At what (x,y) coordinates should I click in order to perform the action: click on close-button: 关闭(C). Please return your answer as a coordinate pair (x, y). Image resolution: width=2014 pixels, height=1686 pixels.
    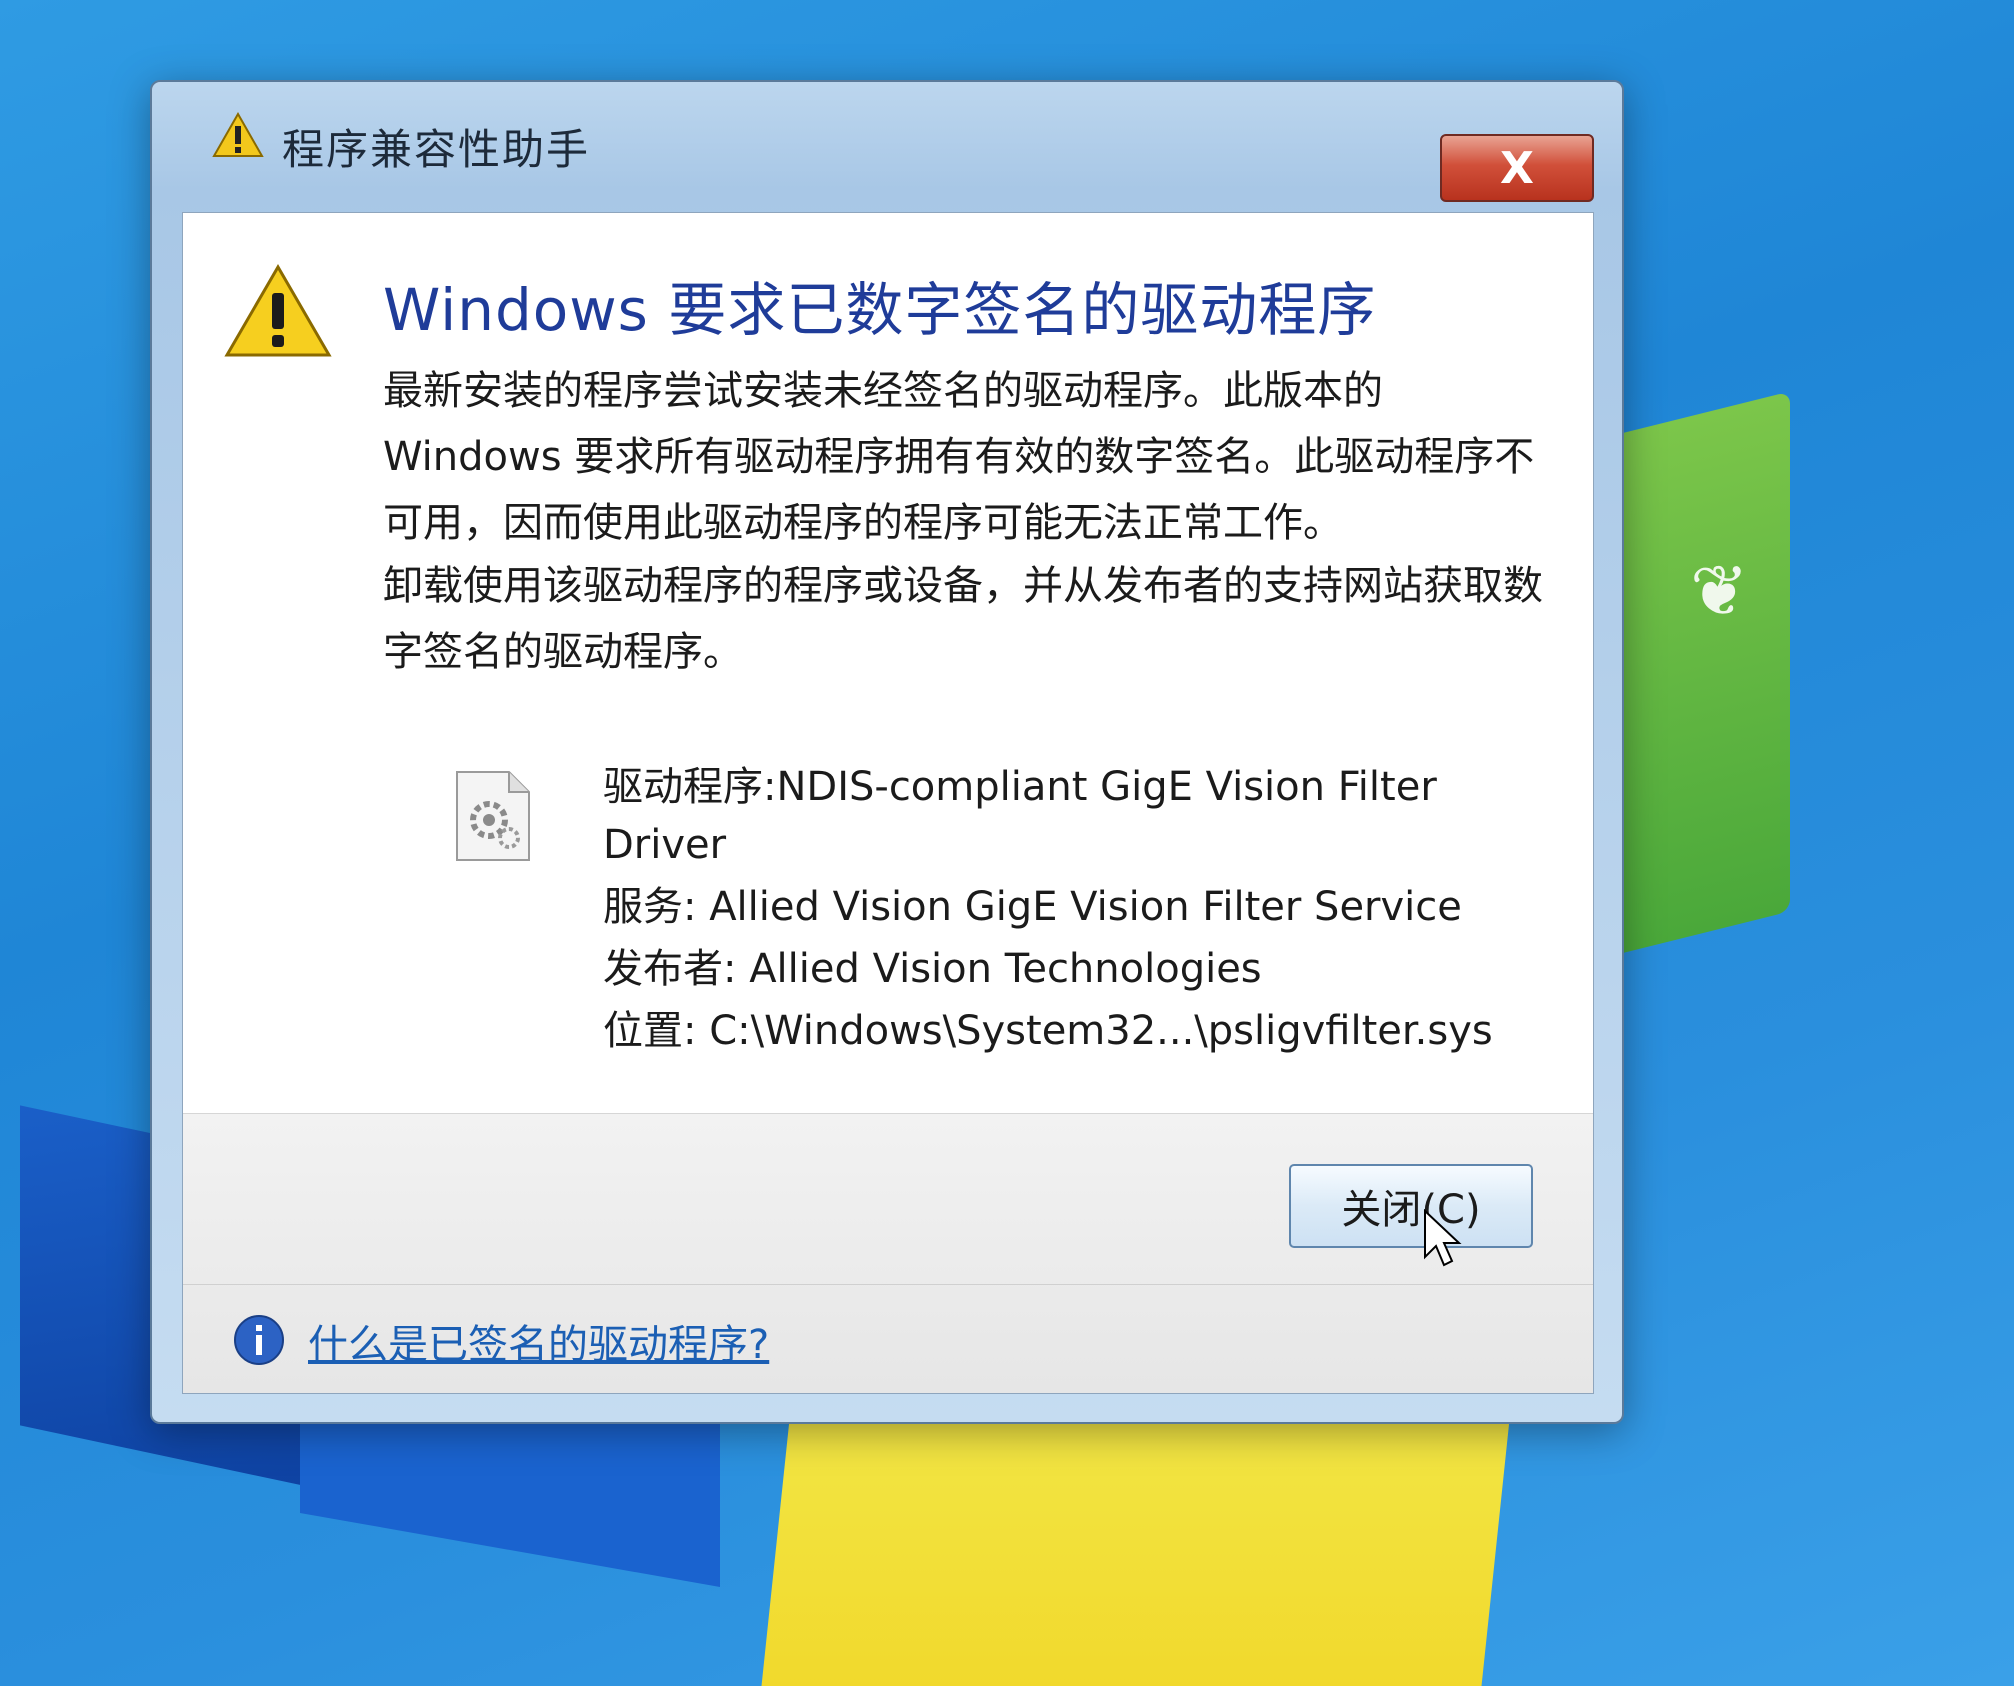
    Looking at the image, I should click on (1411, 1206).